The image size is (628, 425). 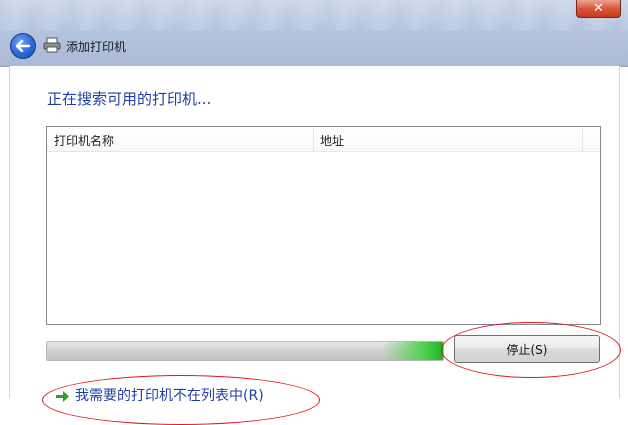 I want to click on back-button, so click(x=23, y=46).